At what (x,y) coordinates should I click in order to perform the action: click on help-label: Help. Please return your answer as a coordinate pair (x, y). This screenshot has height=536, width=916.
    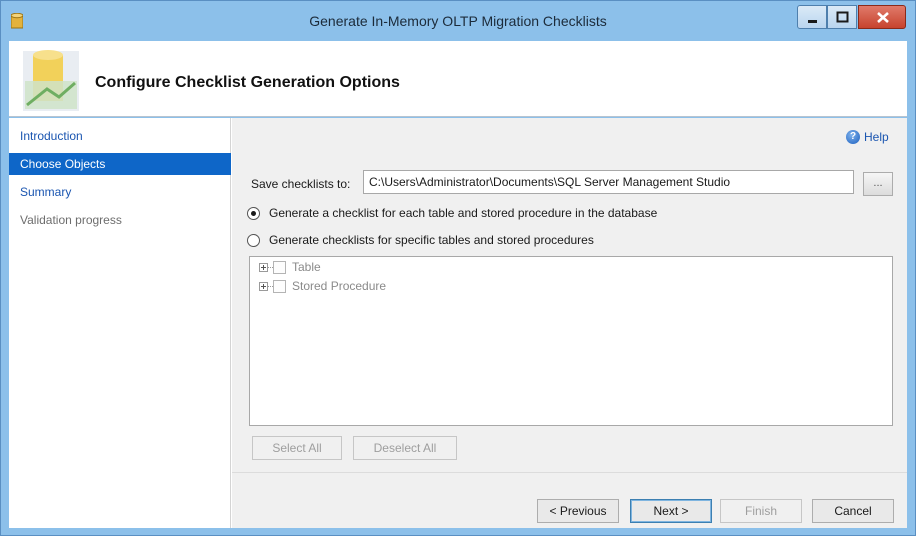
    Looking at the image, I should click on (876, 137).